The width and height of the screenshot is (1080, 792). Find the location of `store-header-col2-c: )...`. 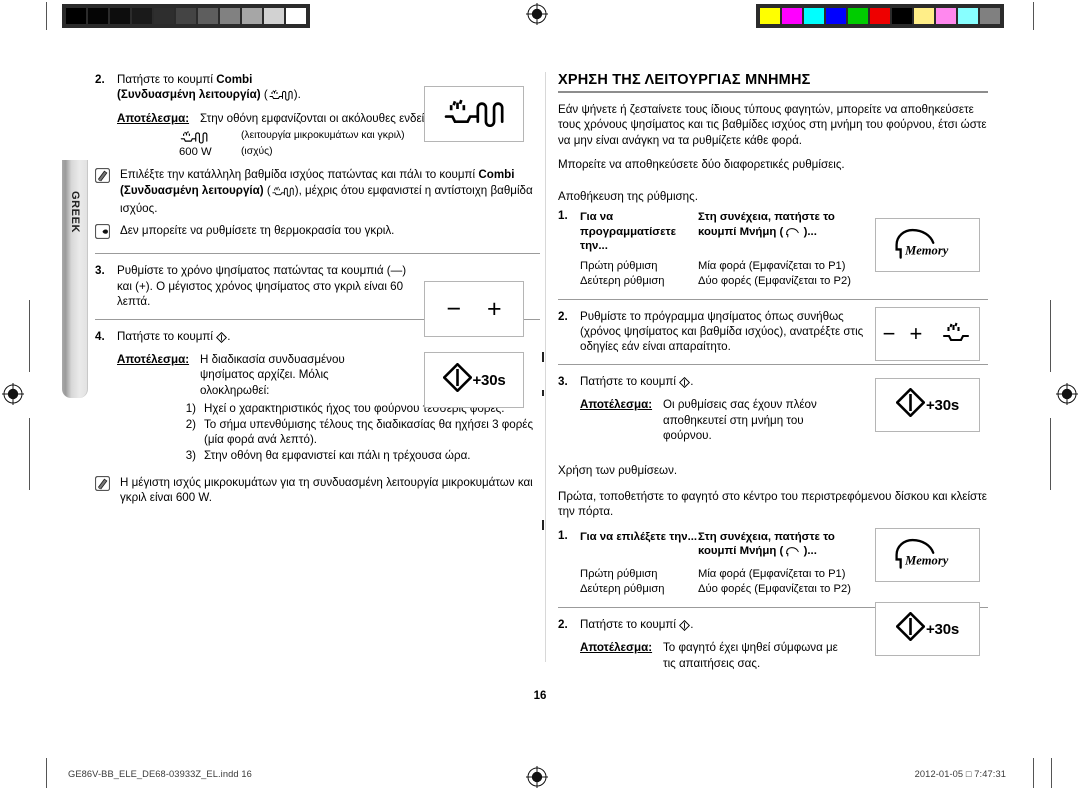

store-header-col2-c: )... is located at coordinates (808, 231).